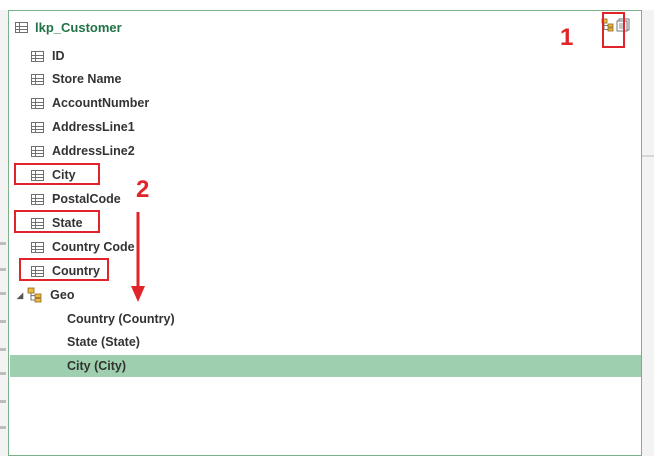 This screenshot has width=654, height=456. Describe the element at coordinates (86, 199) in the screenshot. I see `field-label: PostalCode` at that location.